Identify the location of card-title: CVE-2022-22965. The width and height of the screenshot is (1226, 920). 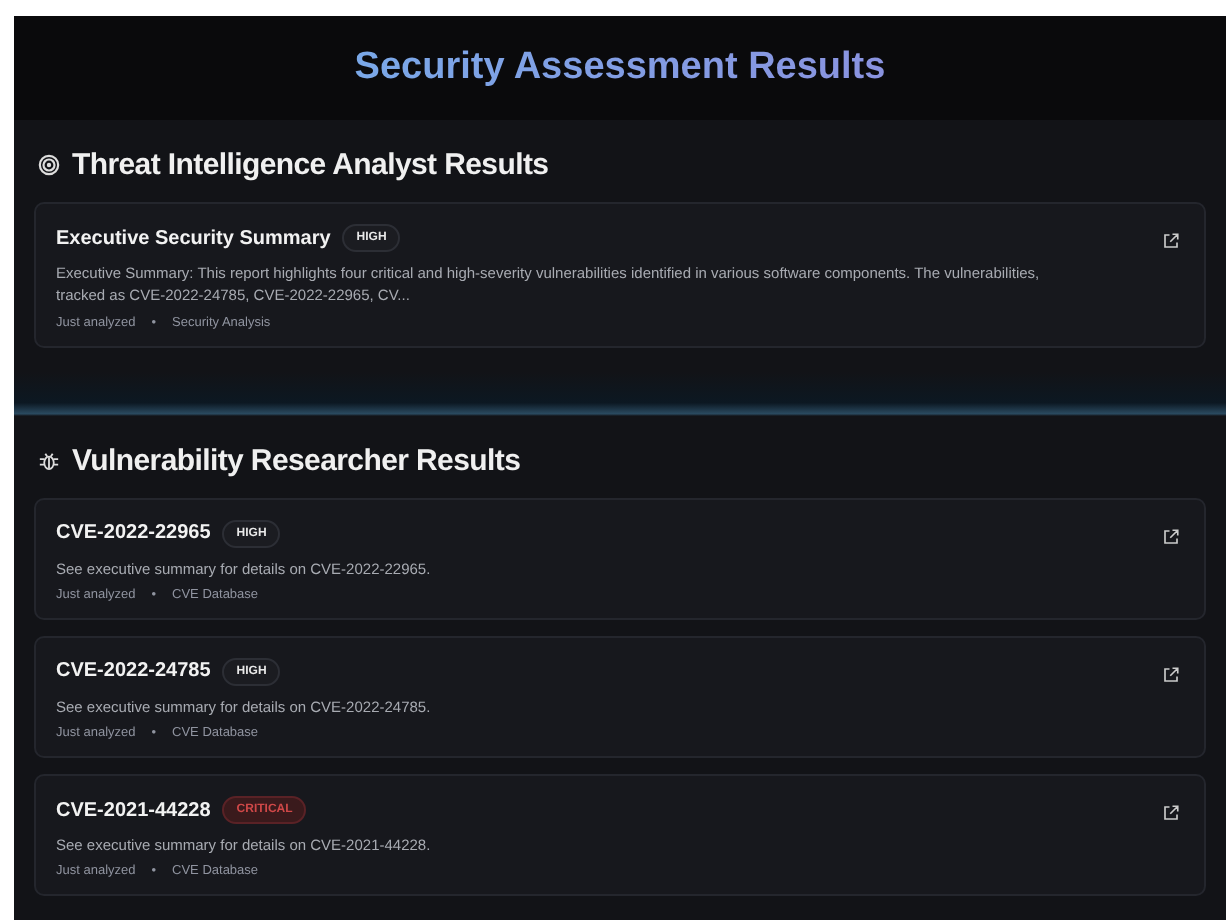
(133, 533).